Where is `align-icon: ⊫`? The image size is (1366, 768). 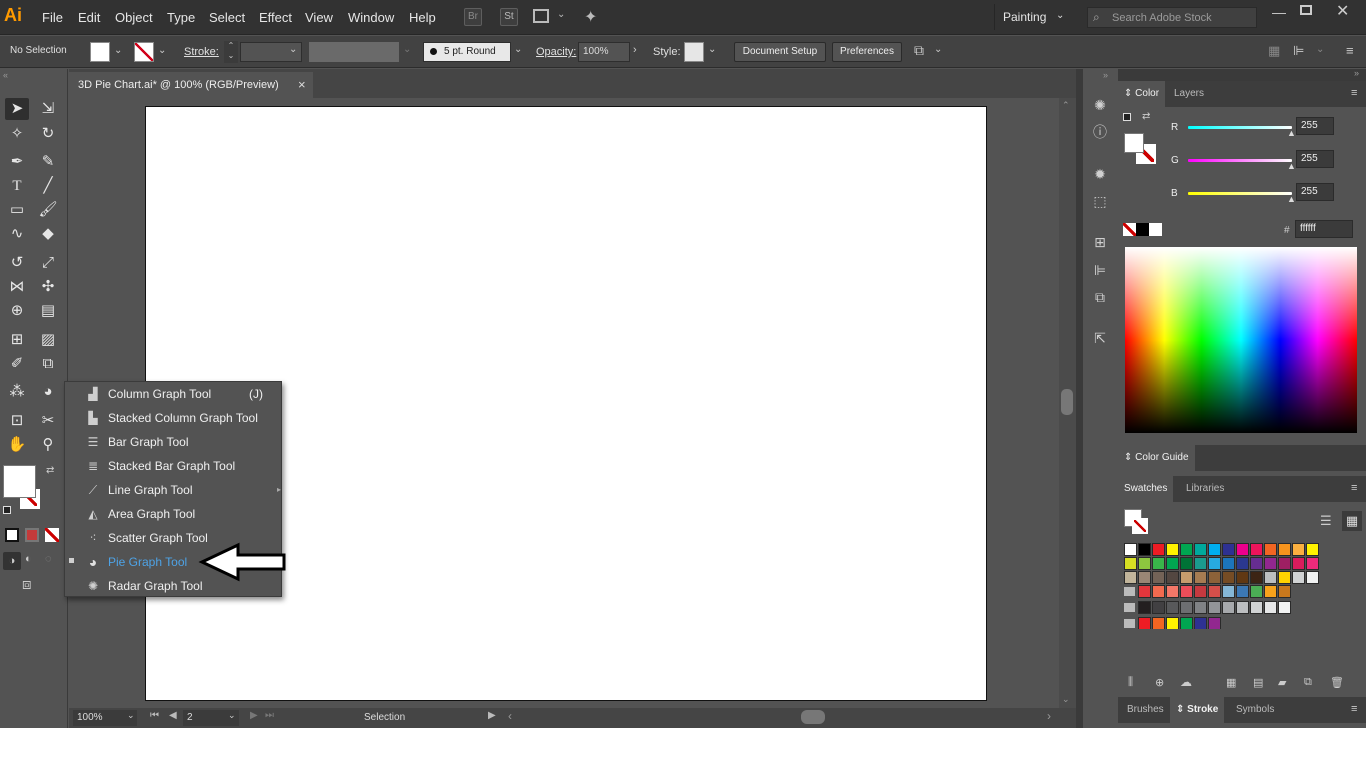 align-icon: ⊫ is located at coordinates (1100, 270).